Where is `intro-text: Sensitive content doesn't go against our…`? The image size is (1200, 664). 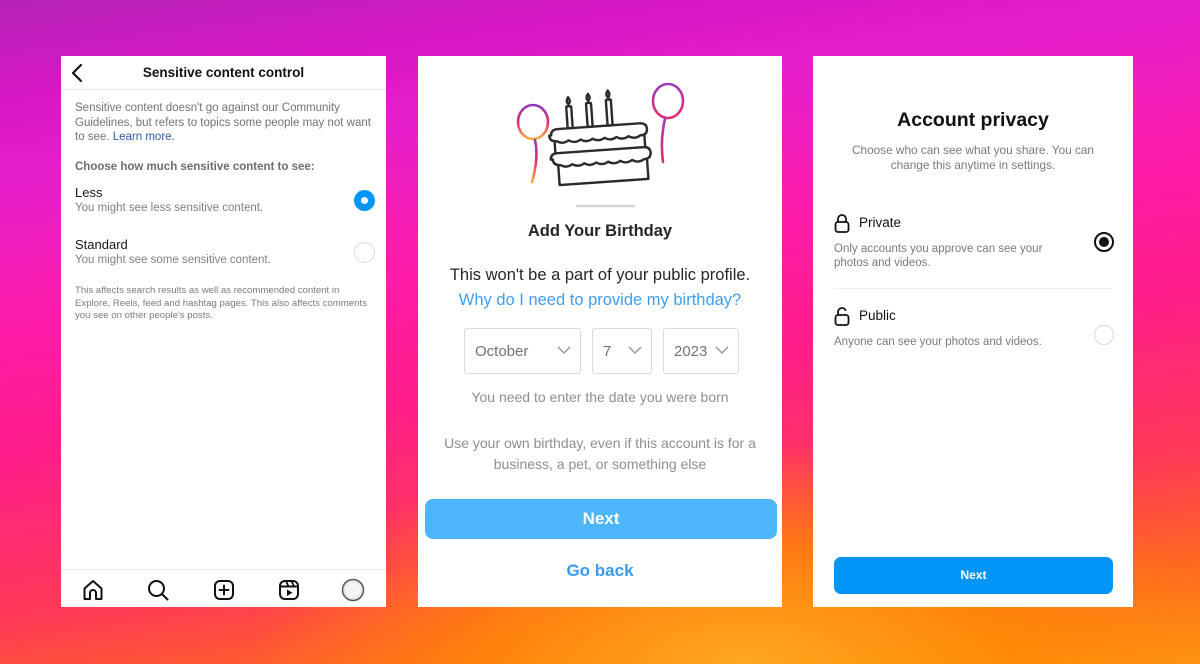 intro-text: Sensitive content doesn't go against our… is located at coordinates (225, 123).